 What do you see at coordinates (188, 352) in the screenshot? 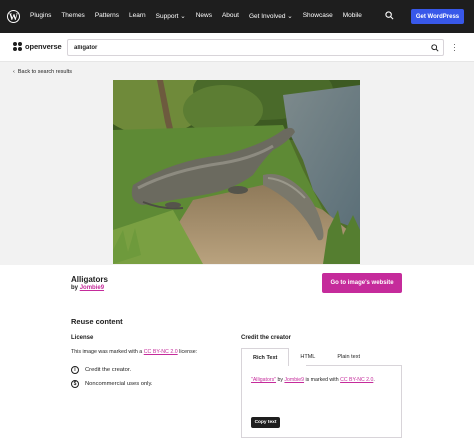
I see `license-suffix: license:` at bounding box center [188, 352].